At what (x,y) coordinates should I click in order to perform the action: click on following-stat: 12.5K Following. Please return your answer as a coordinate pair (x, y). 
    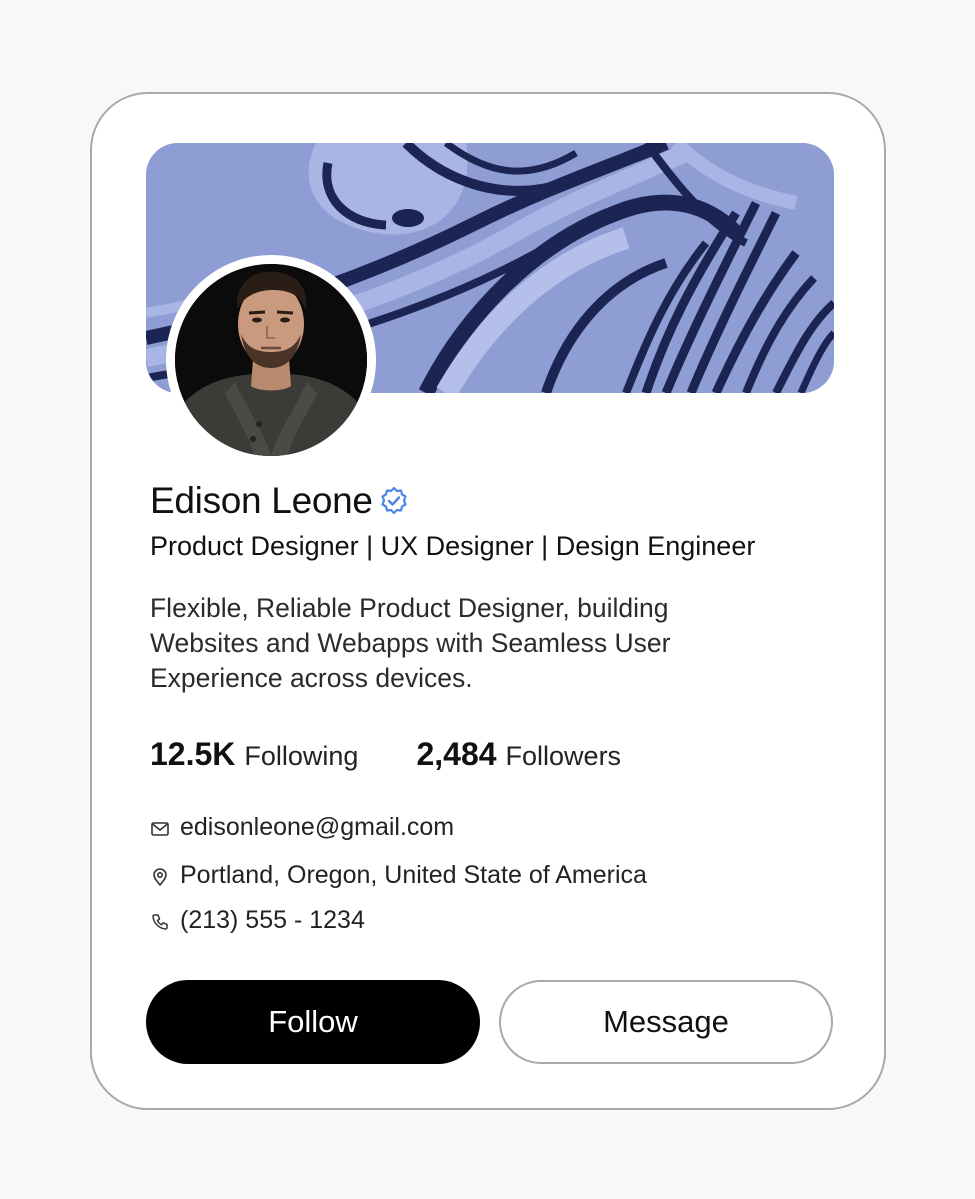
    Looking at the image, I should click on (254, 755).